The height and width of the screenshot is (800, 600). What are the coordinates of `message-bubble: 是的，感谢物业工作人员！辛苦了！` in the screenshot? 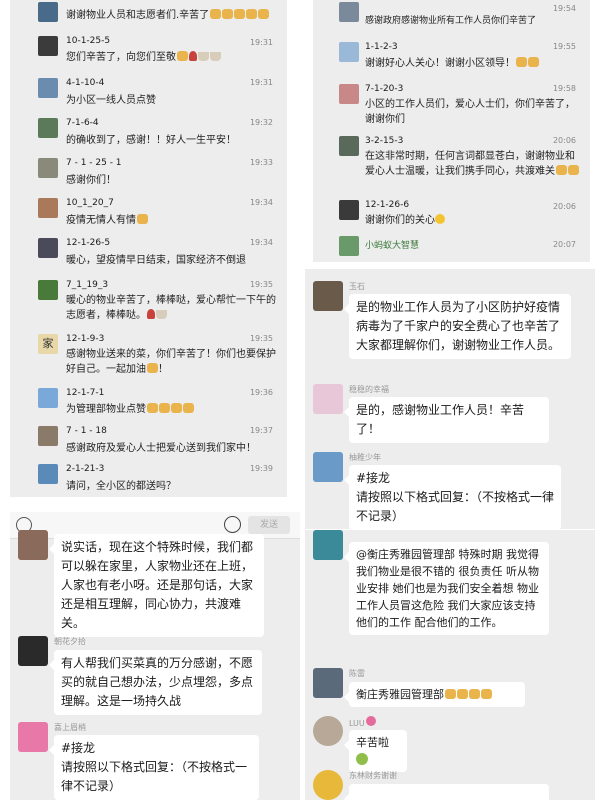 It's located at (446, 420).